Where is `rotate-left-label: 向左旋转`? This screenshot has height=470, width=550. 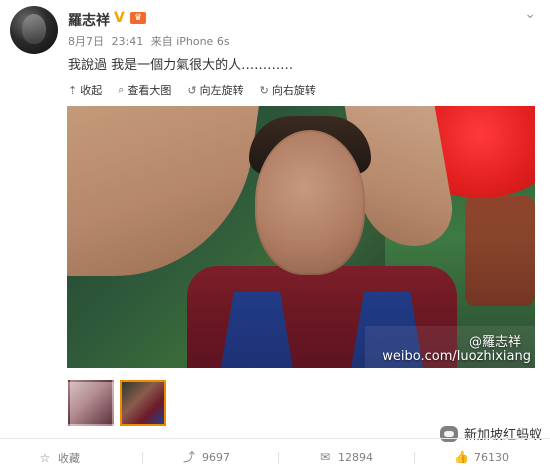
rotate-left-label: 向左旋转 is located at coordinates (221, 90).